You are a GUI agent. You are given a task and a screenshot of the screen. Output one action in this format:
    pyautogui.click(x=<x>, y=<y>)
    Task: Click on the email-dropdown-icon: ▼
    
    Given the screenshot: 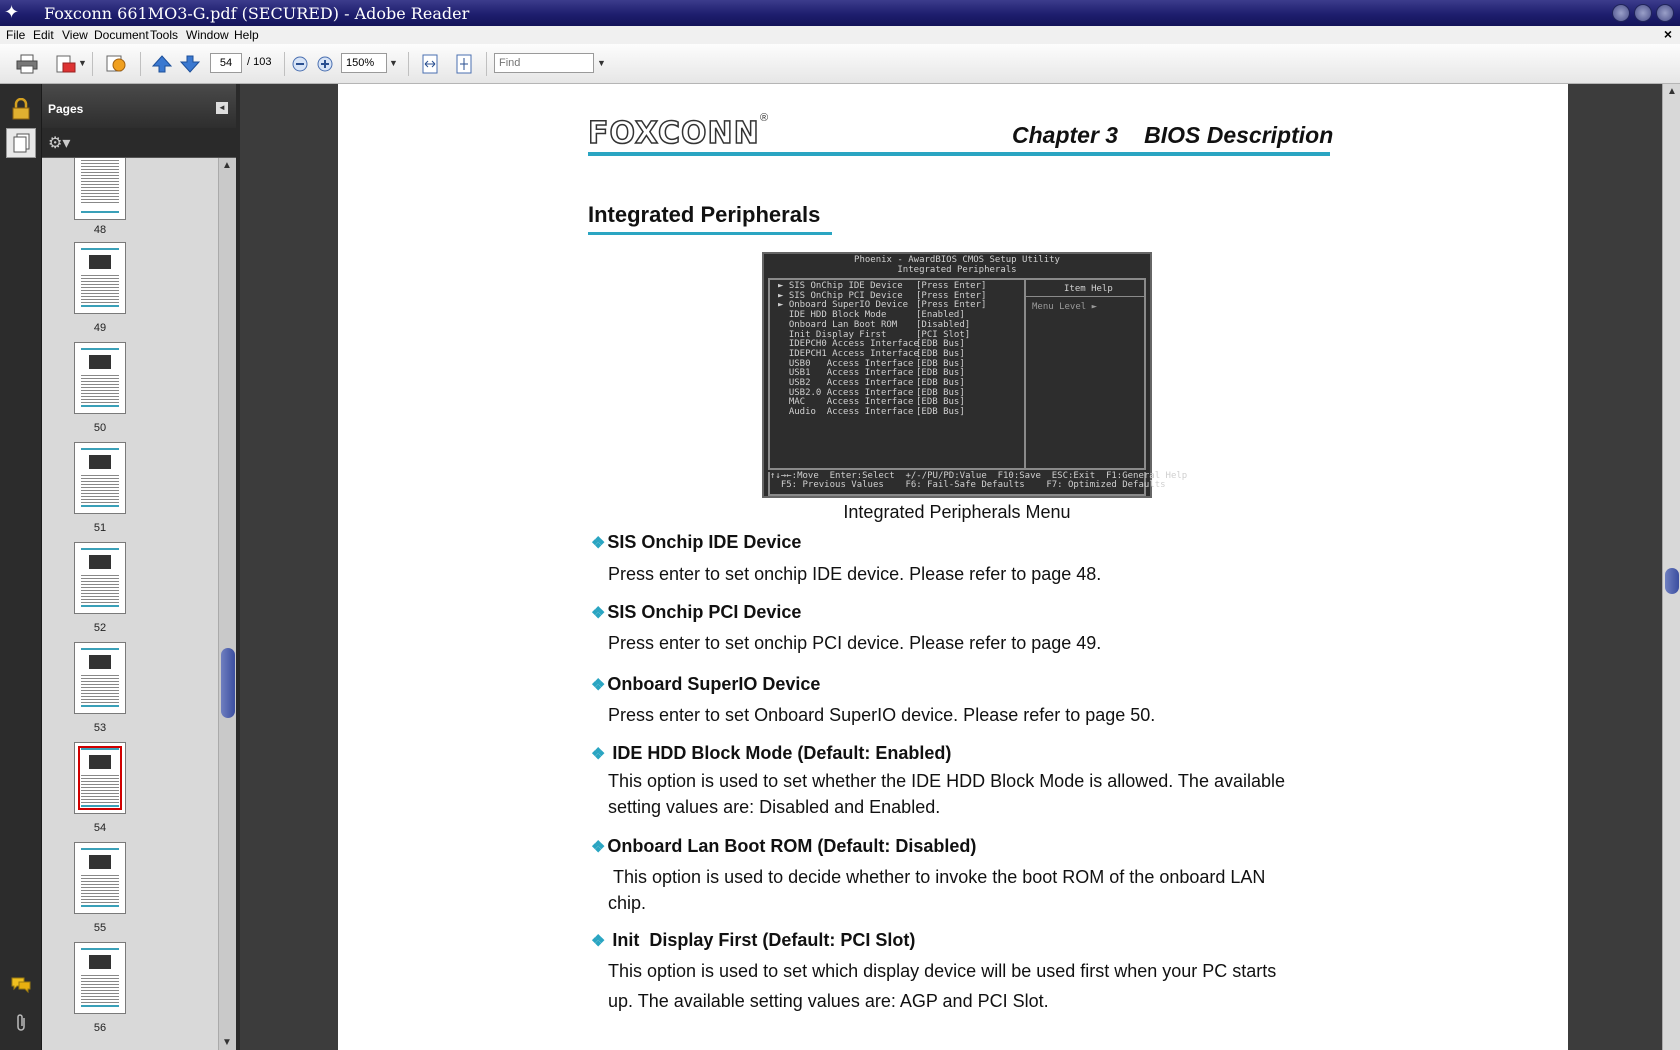 What is the action you would take?
    pyautogui.click(x=82, y=63)
    